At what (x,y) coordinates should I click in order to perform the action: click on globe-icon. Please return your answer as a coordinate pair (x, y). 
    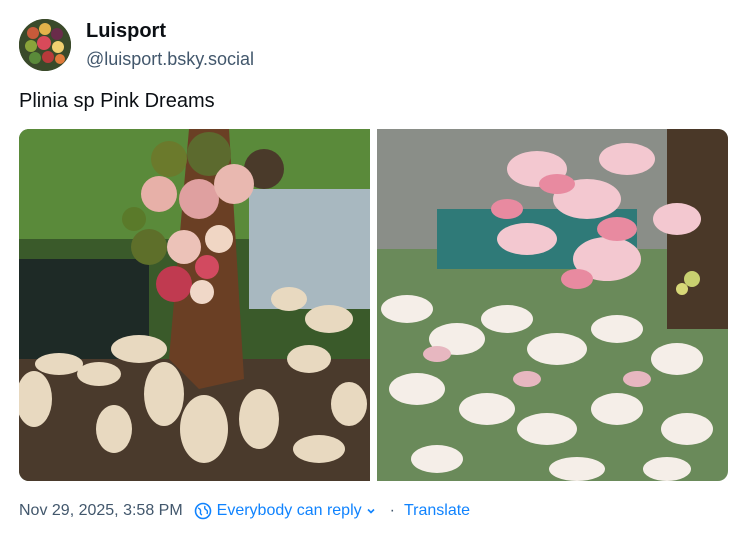
    Looking at the image, I should click on (202, 511).